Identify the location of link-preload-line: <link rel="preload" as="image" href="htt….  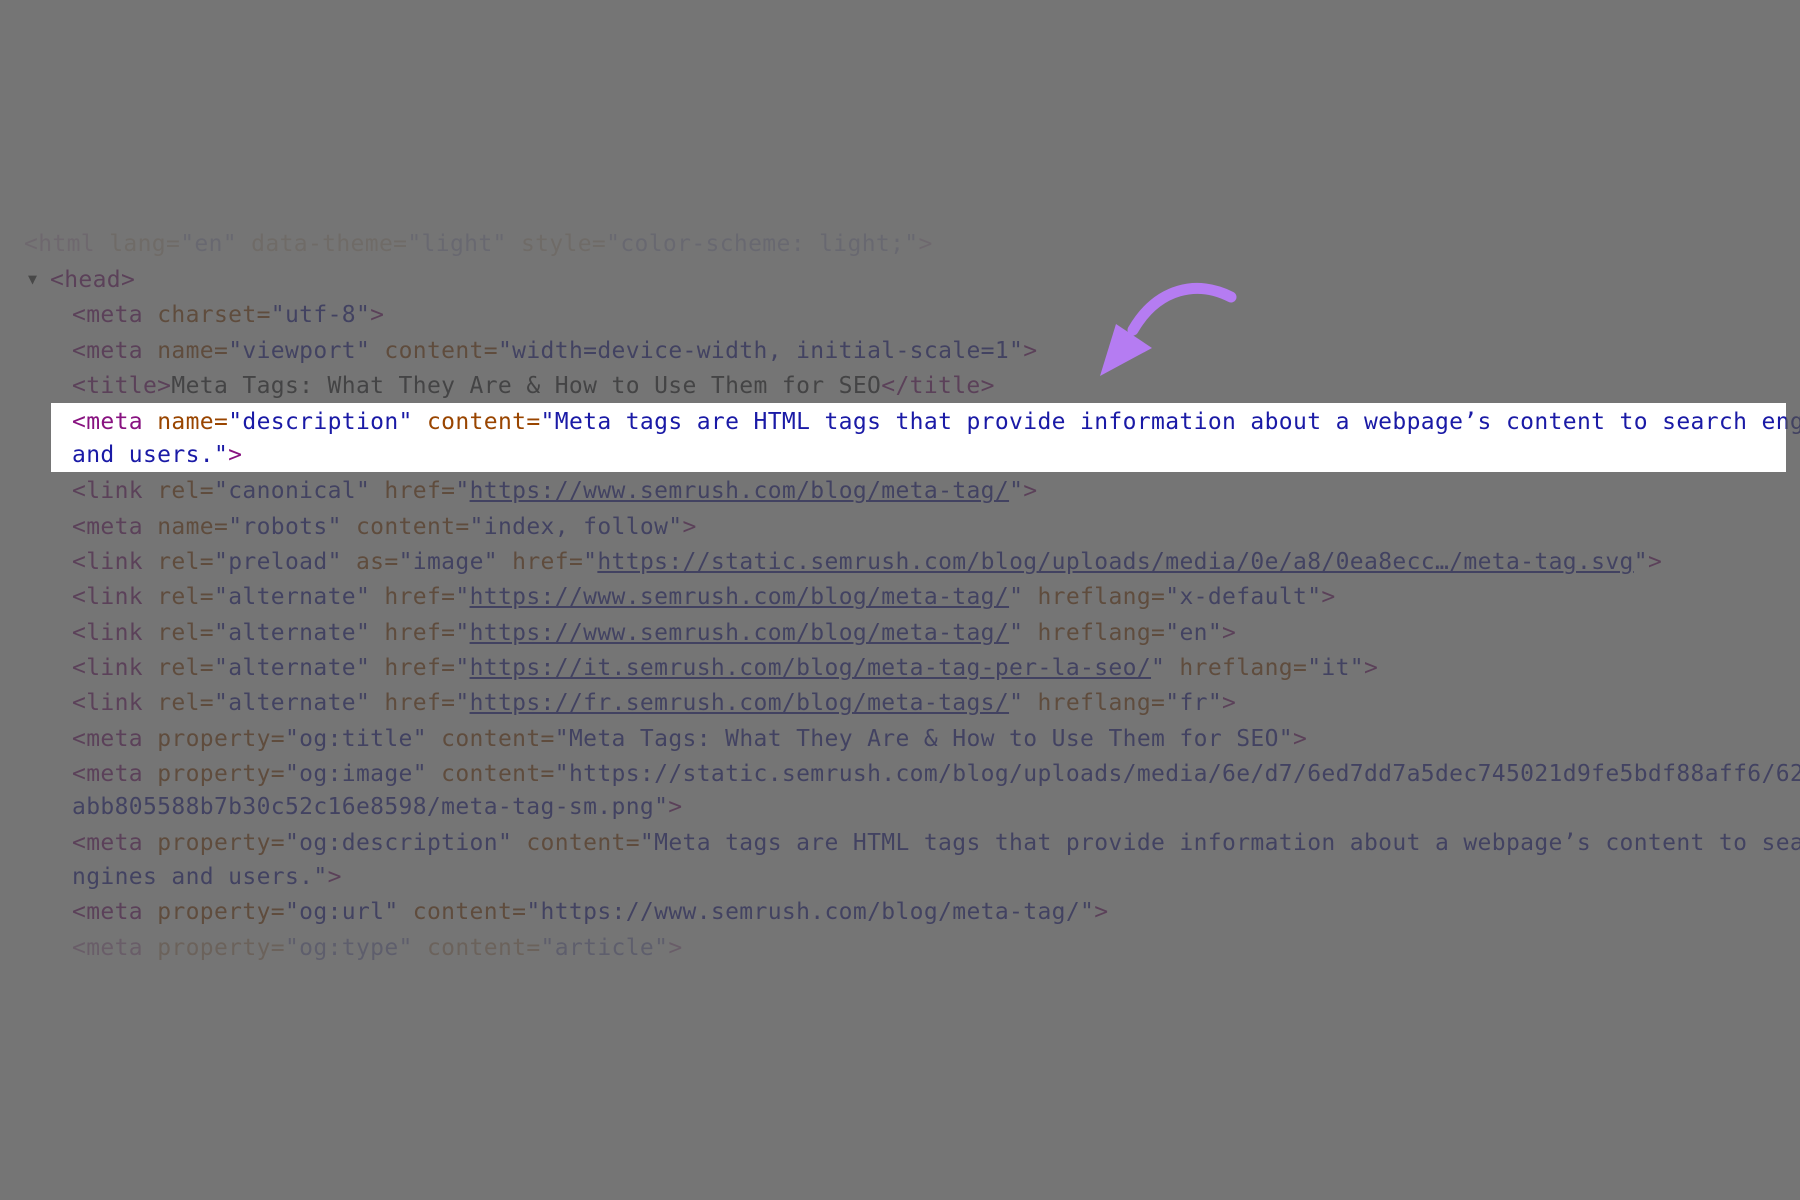
(867, 562).